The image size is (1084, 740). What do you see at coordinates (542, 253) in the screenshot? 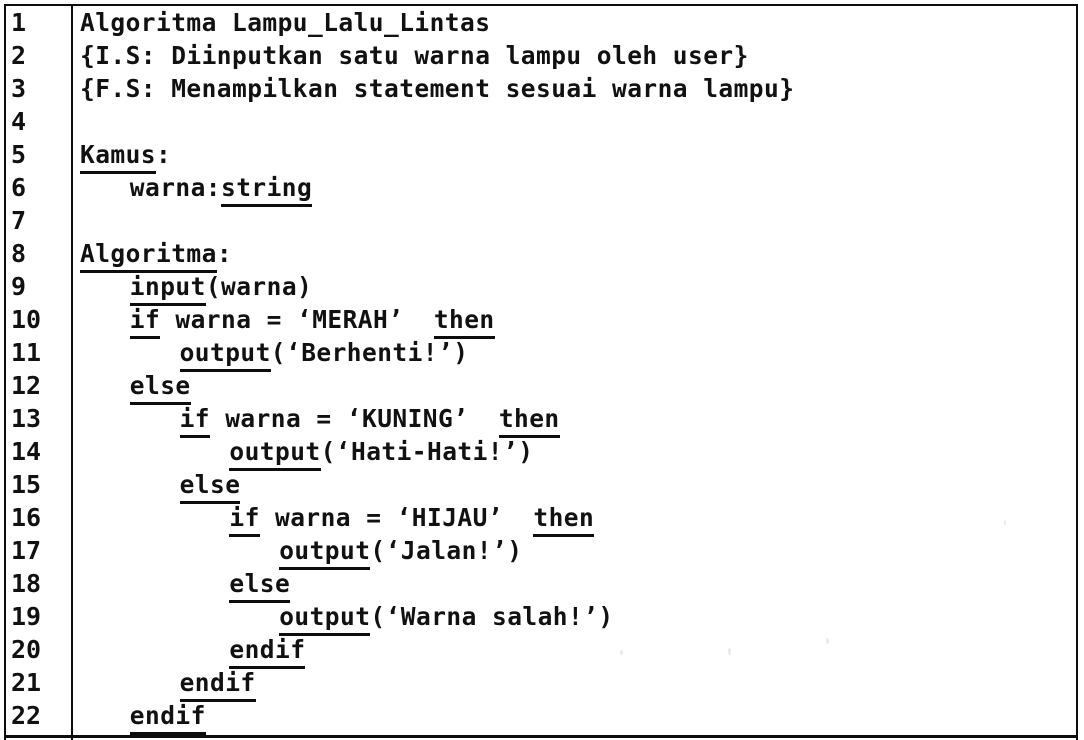
I see `code-line: 8 Algoritma:` at bounding box center [542, 253].